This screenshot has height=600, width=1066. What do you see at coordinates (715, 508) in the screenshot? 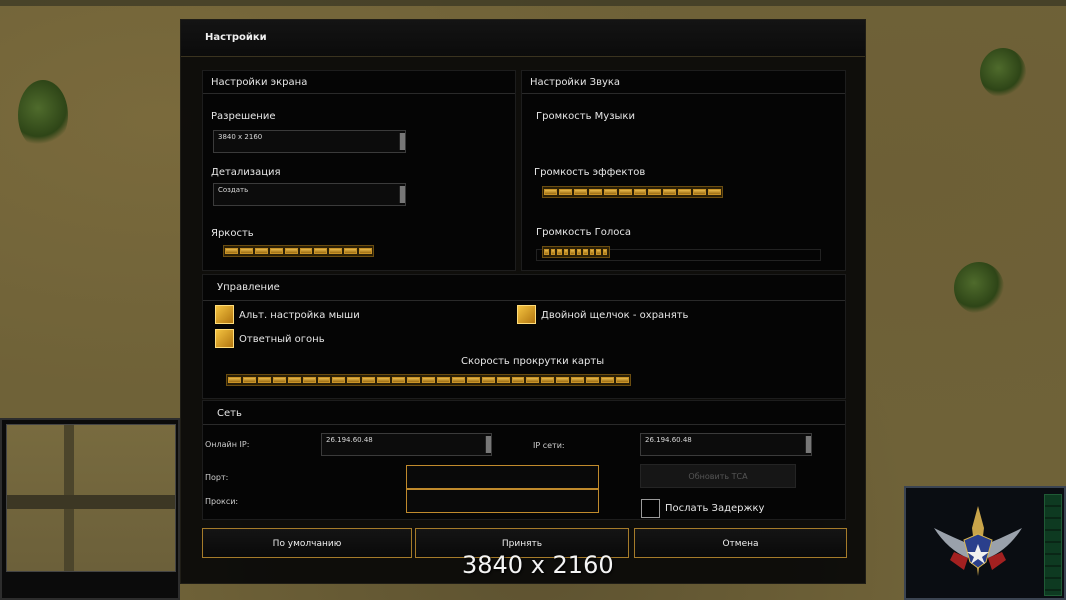
I see `send-delay-label: Послать Задержку` at bounding box center [715, 508].